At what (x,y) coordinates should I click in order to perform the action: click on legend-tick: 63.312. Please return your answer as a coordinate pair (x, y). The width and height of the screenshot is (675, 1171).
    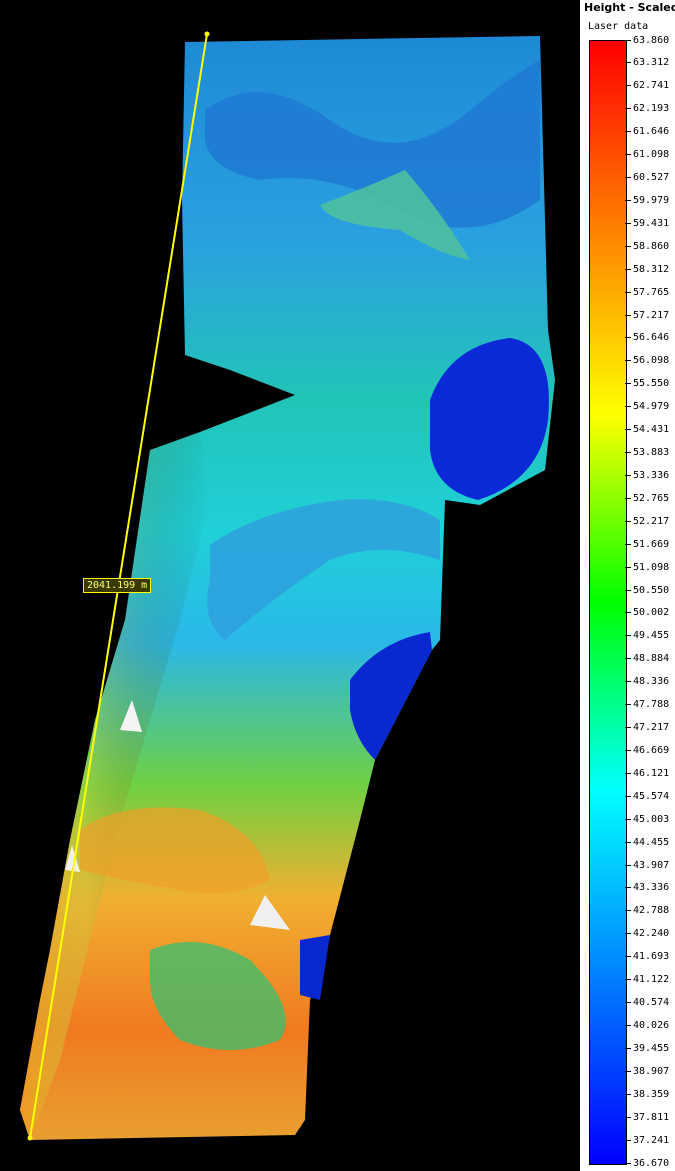
    Looking at the image, I should click on (647, 63).